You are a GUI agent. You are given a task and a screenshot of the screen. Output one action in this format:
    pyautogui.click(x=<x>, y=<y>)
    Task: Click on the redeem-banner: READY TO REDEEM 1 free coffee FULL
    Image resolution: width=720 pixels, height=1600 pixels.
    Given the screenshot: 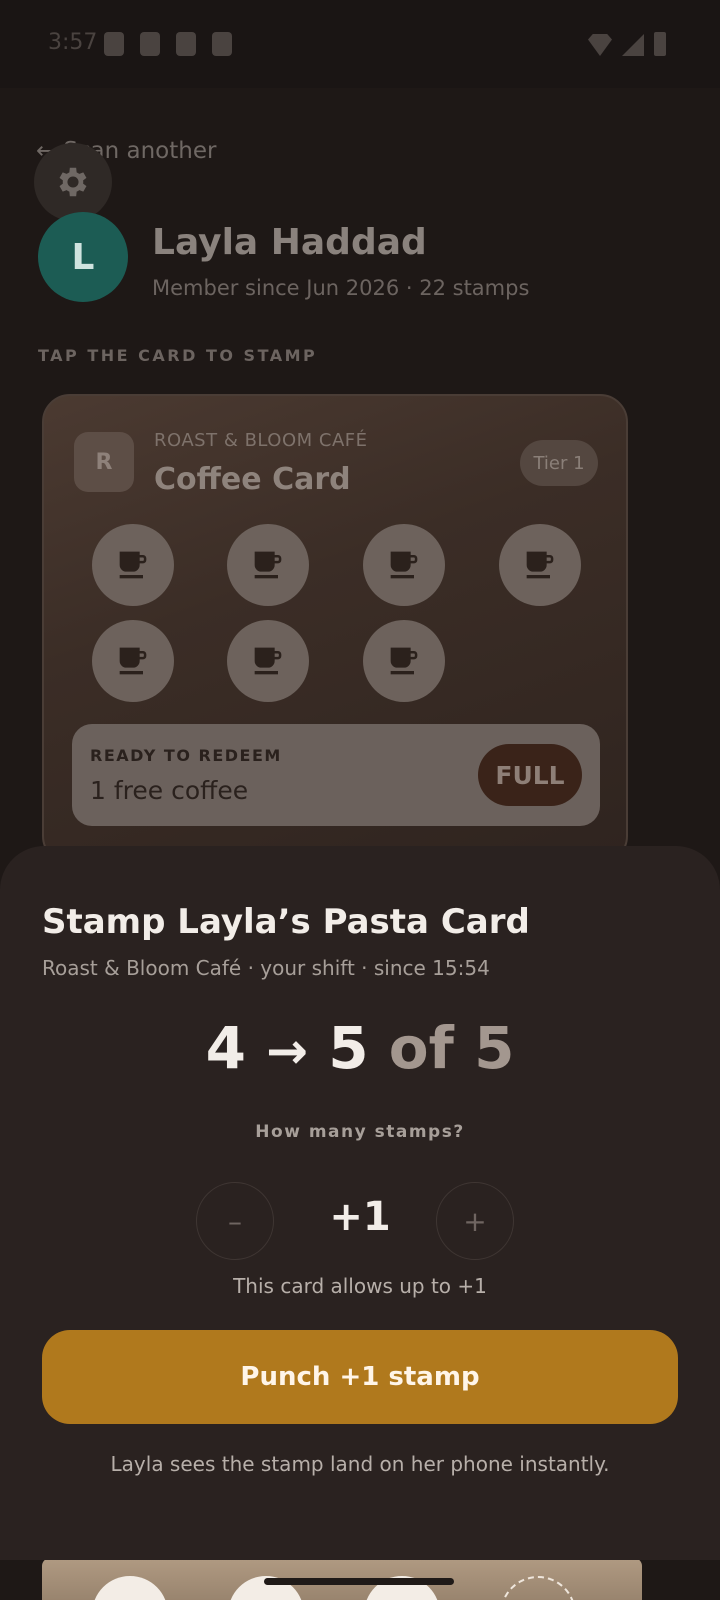 What is the action you would take?
    pyautogui.click(x=336, y=775)
    